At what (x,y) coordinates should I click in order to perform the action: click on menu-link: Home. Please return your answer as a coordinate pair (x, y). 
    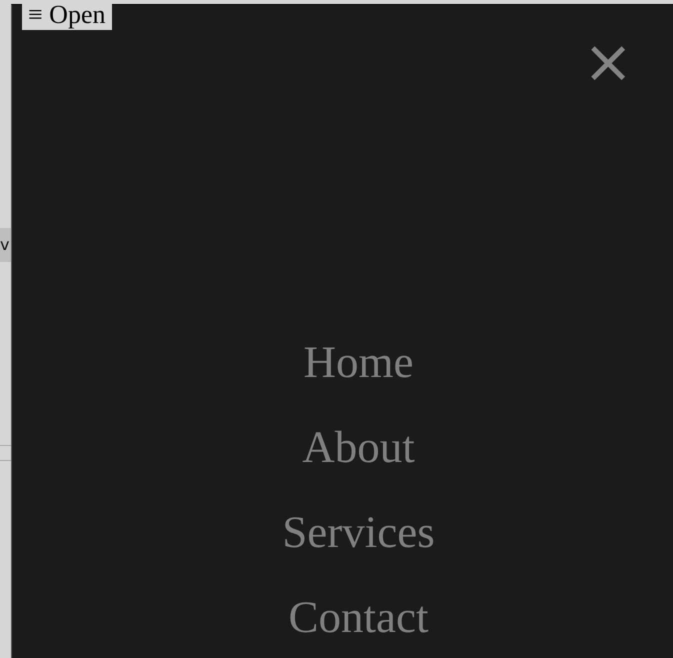
    Looking at the image, I should click on (359, 362).